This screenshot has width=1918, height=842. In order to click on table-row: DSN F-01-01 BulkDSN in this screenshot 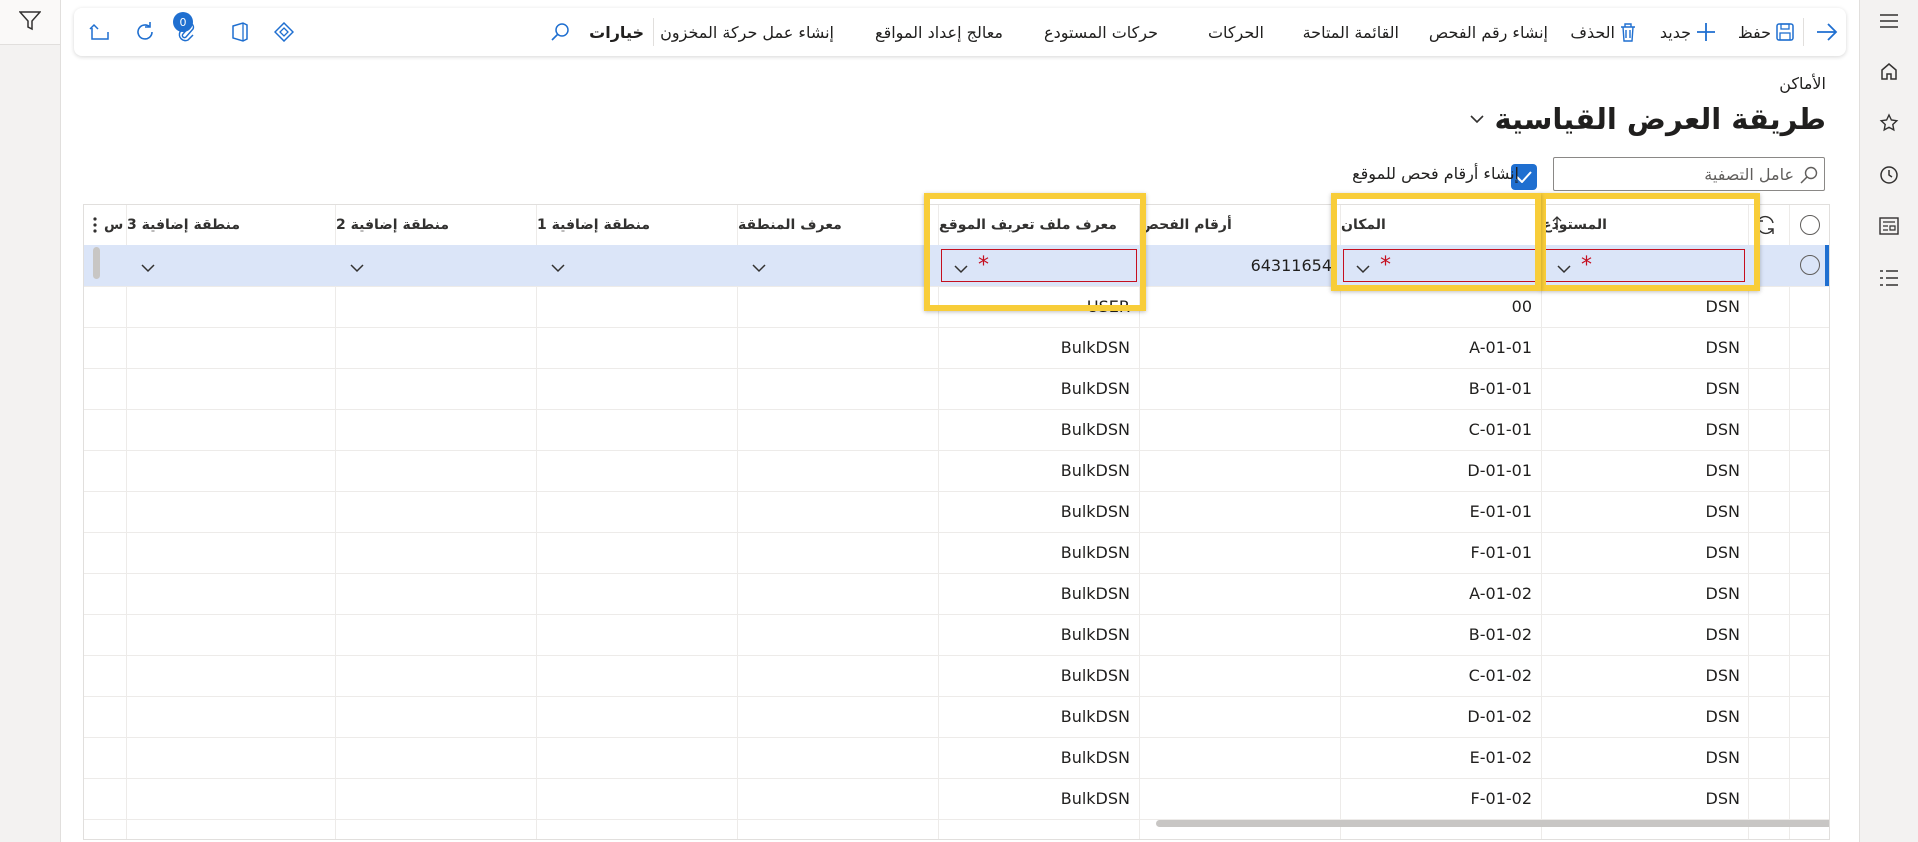, I will do `click(956, 553)`.